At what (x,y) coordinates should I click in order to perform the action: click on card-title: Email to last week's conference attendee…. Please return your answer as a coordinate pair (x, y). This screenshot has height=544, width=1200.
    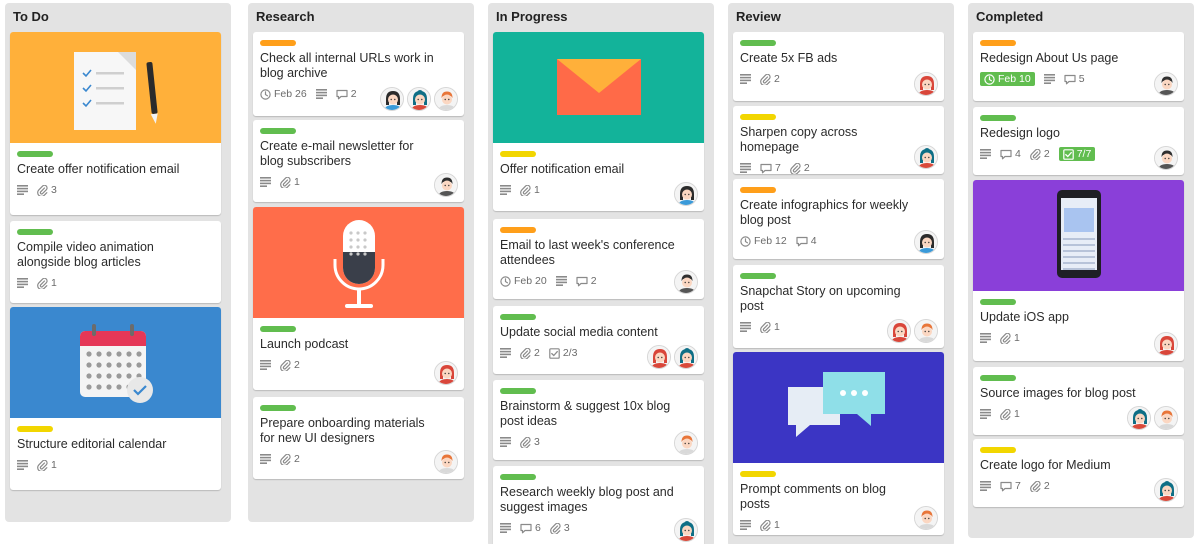
    Looking at the image, I should click on (589, 253).